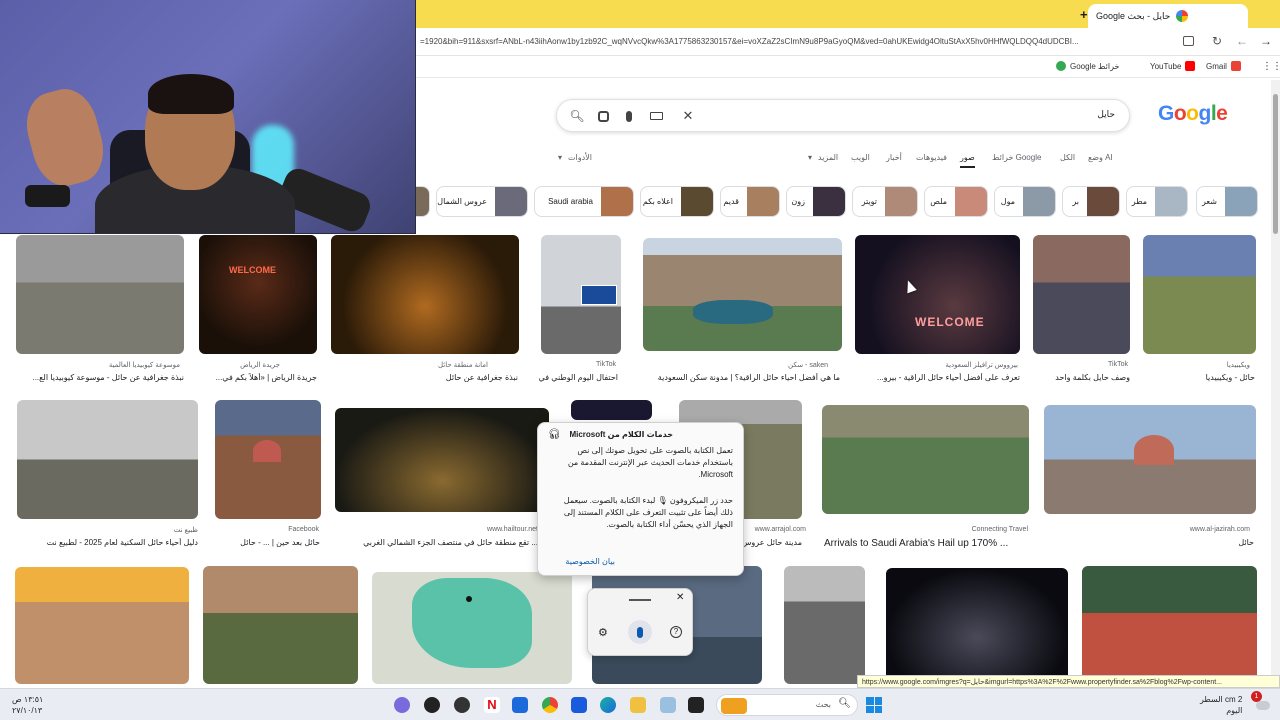  I want to click on chip-bride-of-north: عروس الشمال, so click(482, 201).